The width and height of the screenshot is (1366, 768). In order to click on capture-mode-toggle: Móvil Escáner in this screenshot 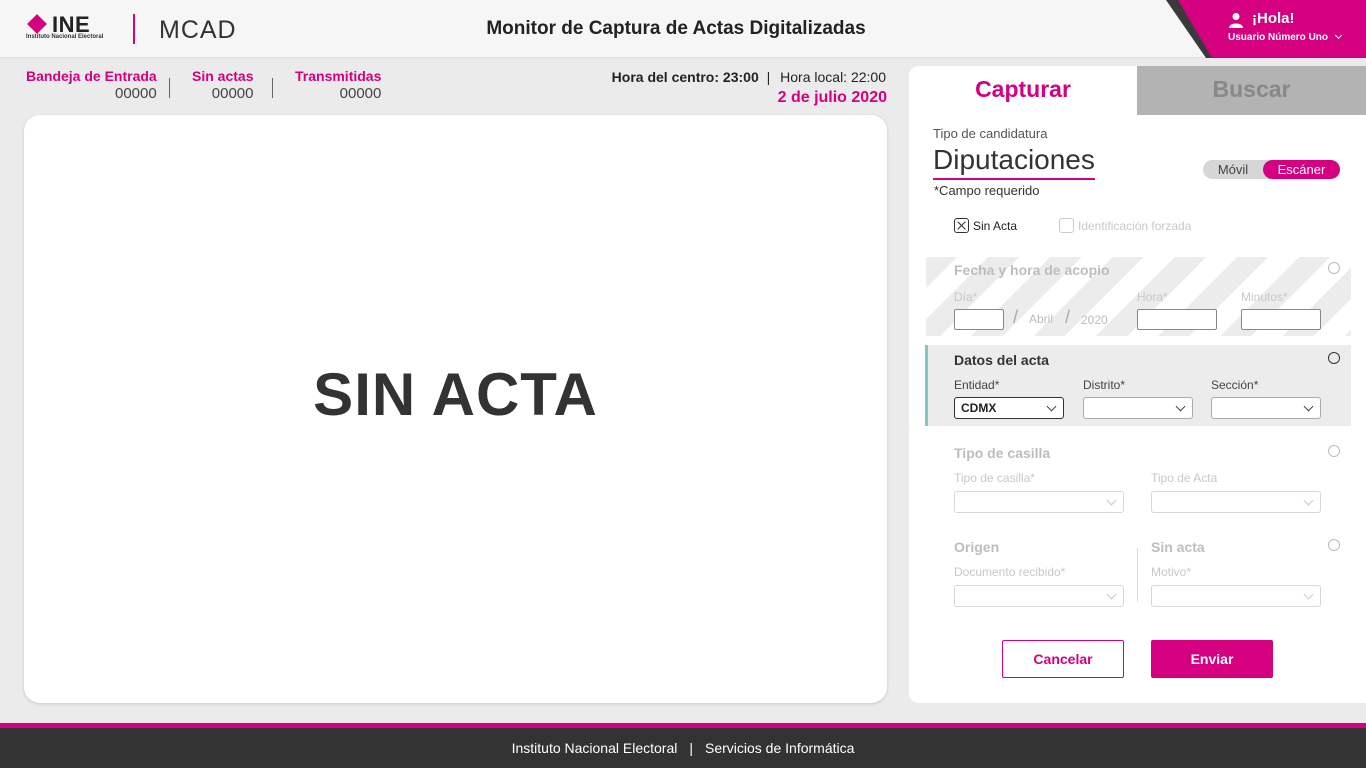, I will do `click(1271, 169)`.